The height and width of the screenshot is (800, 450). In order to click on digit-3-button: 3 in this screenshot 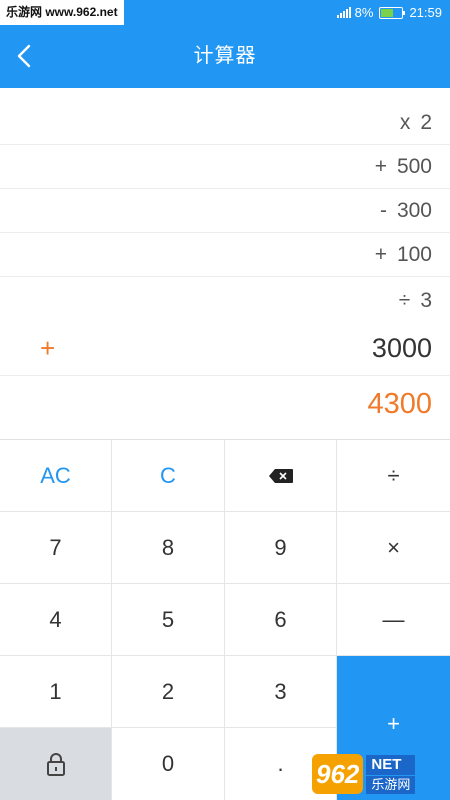, I will do `click(281, 692)`.